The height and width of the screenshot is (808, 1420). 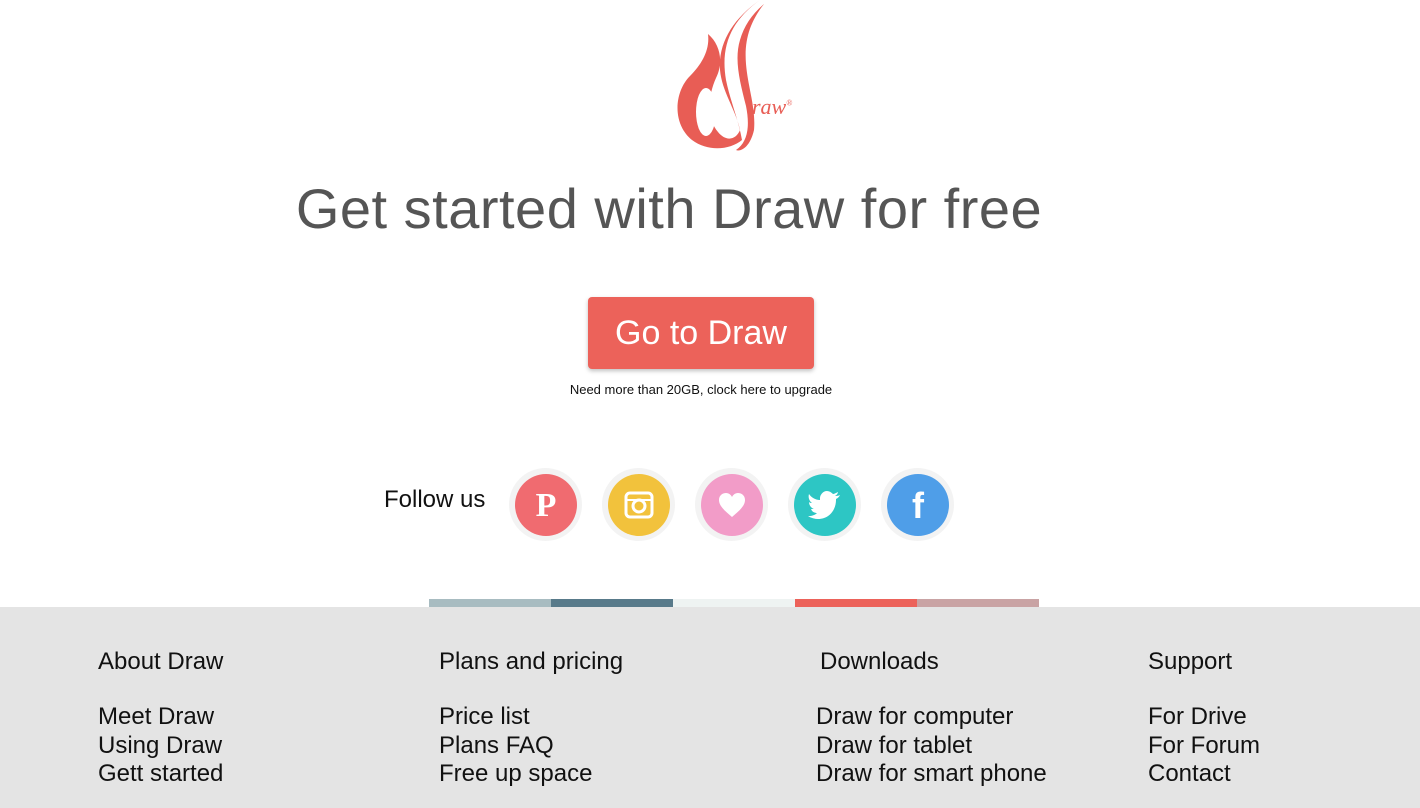 I want to click on svg-text: P, so click(x=545, y=505).